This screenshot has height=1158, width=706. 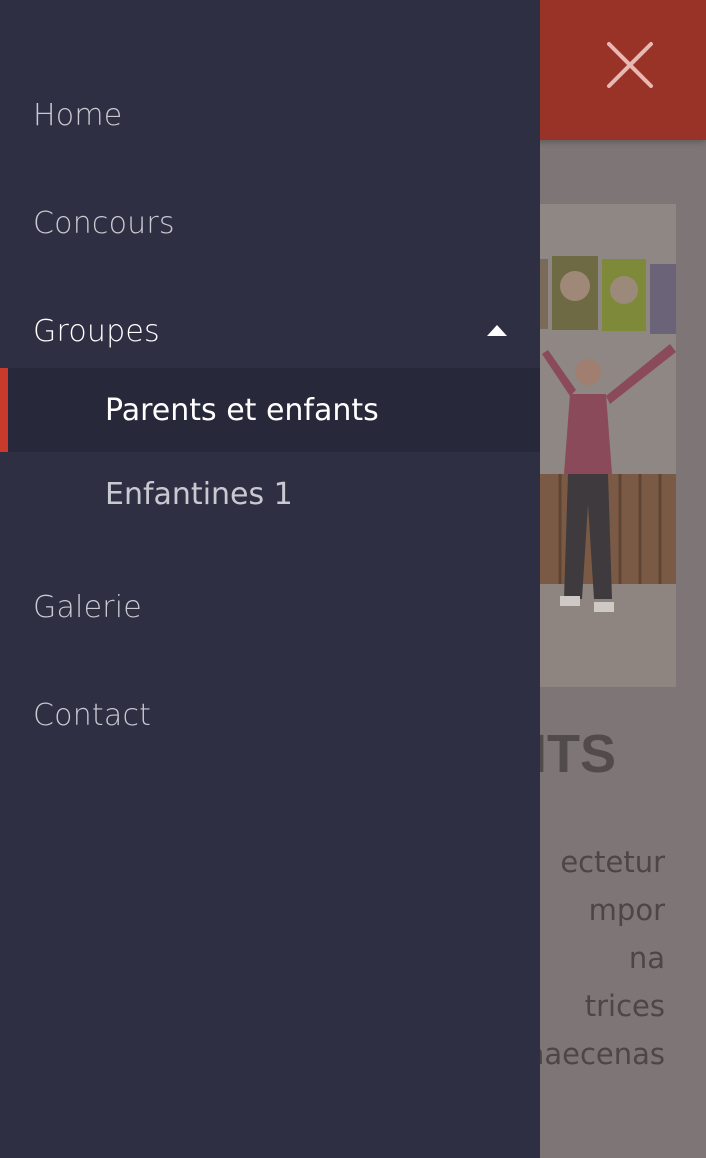 I want to click on close-menu-button, so click(x=630, y=65).